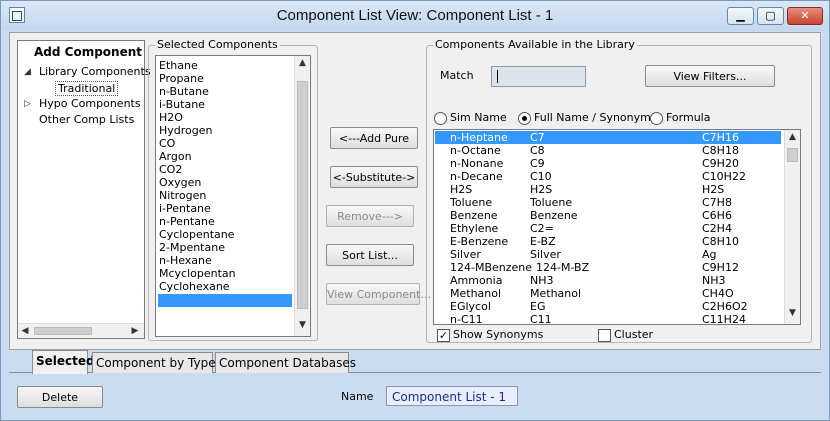 The image size is (830, 421). Describe the element at coordinates (478, 117) in the screenshot. I see `radio-label-sim-name: Sim Name` at that location.